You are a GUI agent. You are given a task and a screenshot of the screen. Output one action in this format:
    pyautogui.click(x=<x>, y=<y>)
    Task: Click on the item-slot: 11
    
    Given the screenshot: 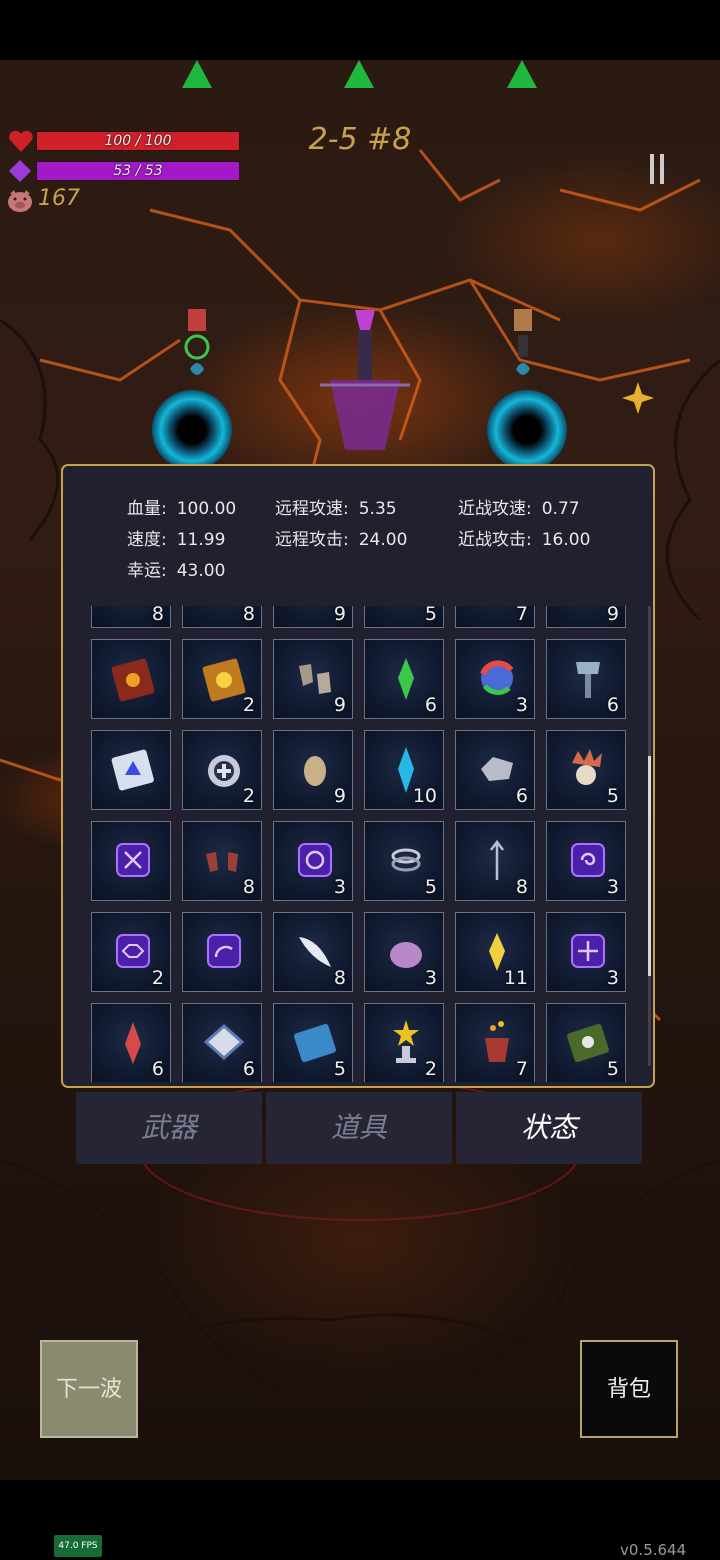 What is the action you would take?
    pyautogui.click(x=495, y=952)
    